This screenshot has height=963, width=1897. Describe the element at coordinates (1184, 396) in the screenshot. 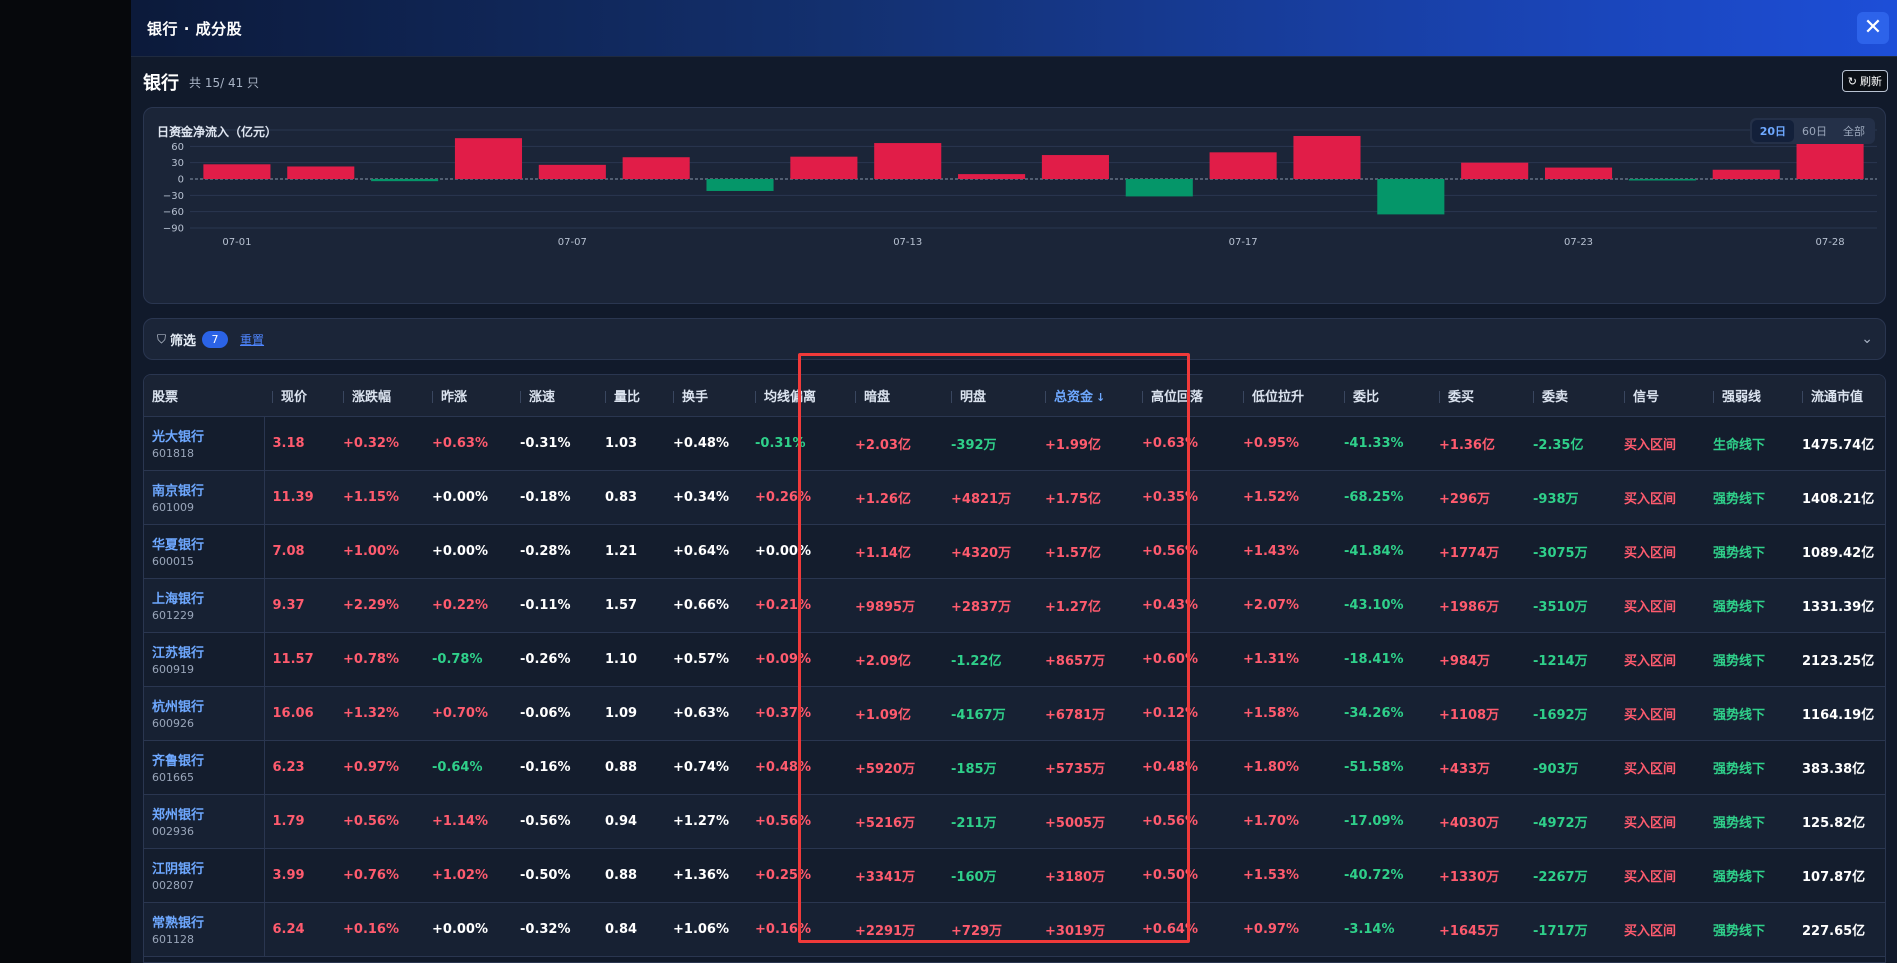

I see `column-header: 高位回落` at that location.